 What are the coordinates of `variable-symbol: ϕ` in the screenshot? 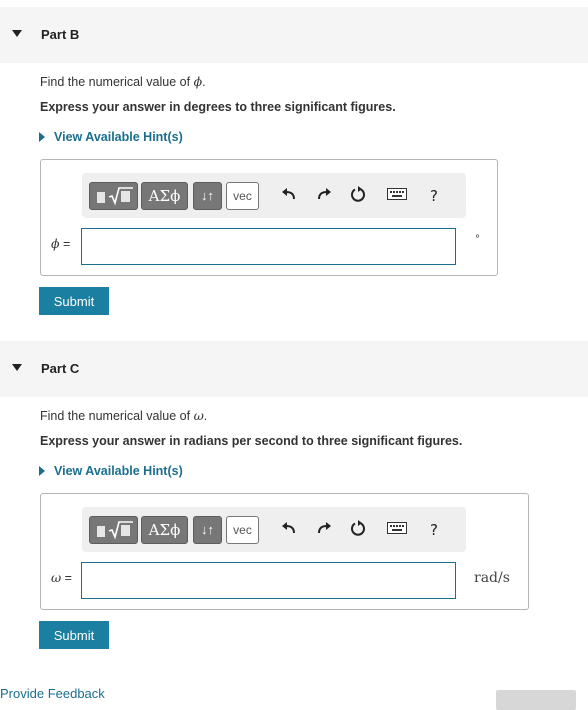 It's located at (55, 243).